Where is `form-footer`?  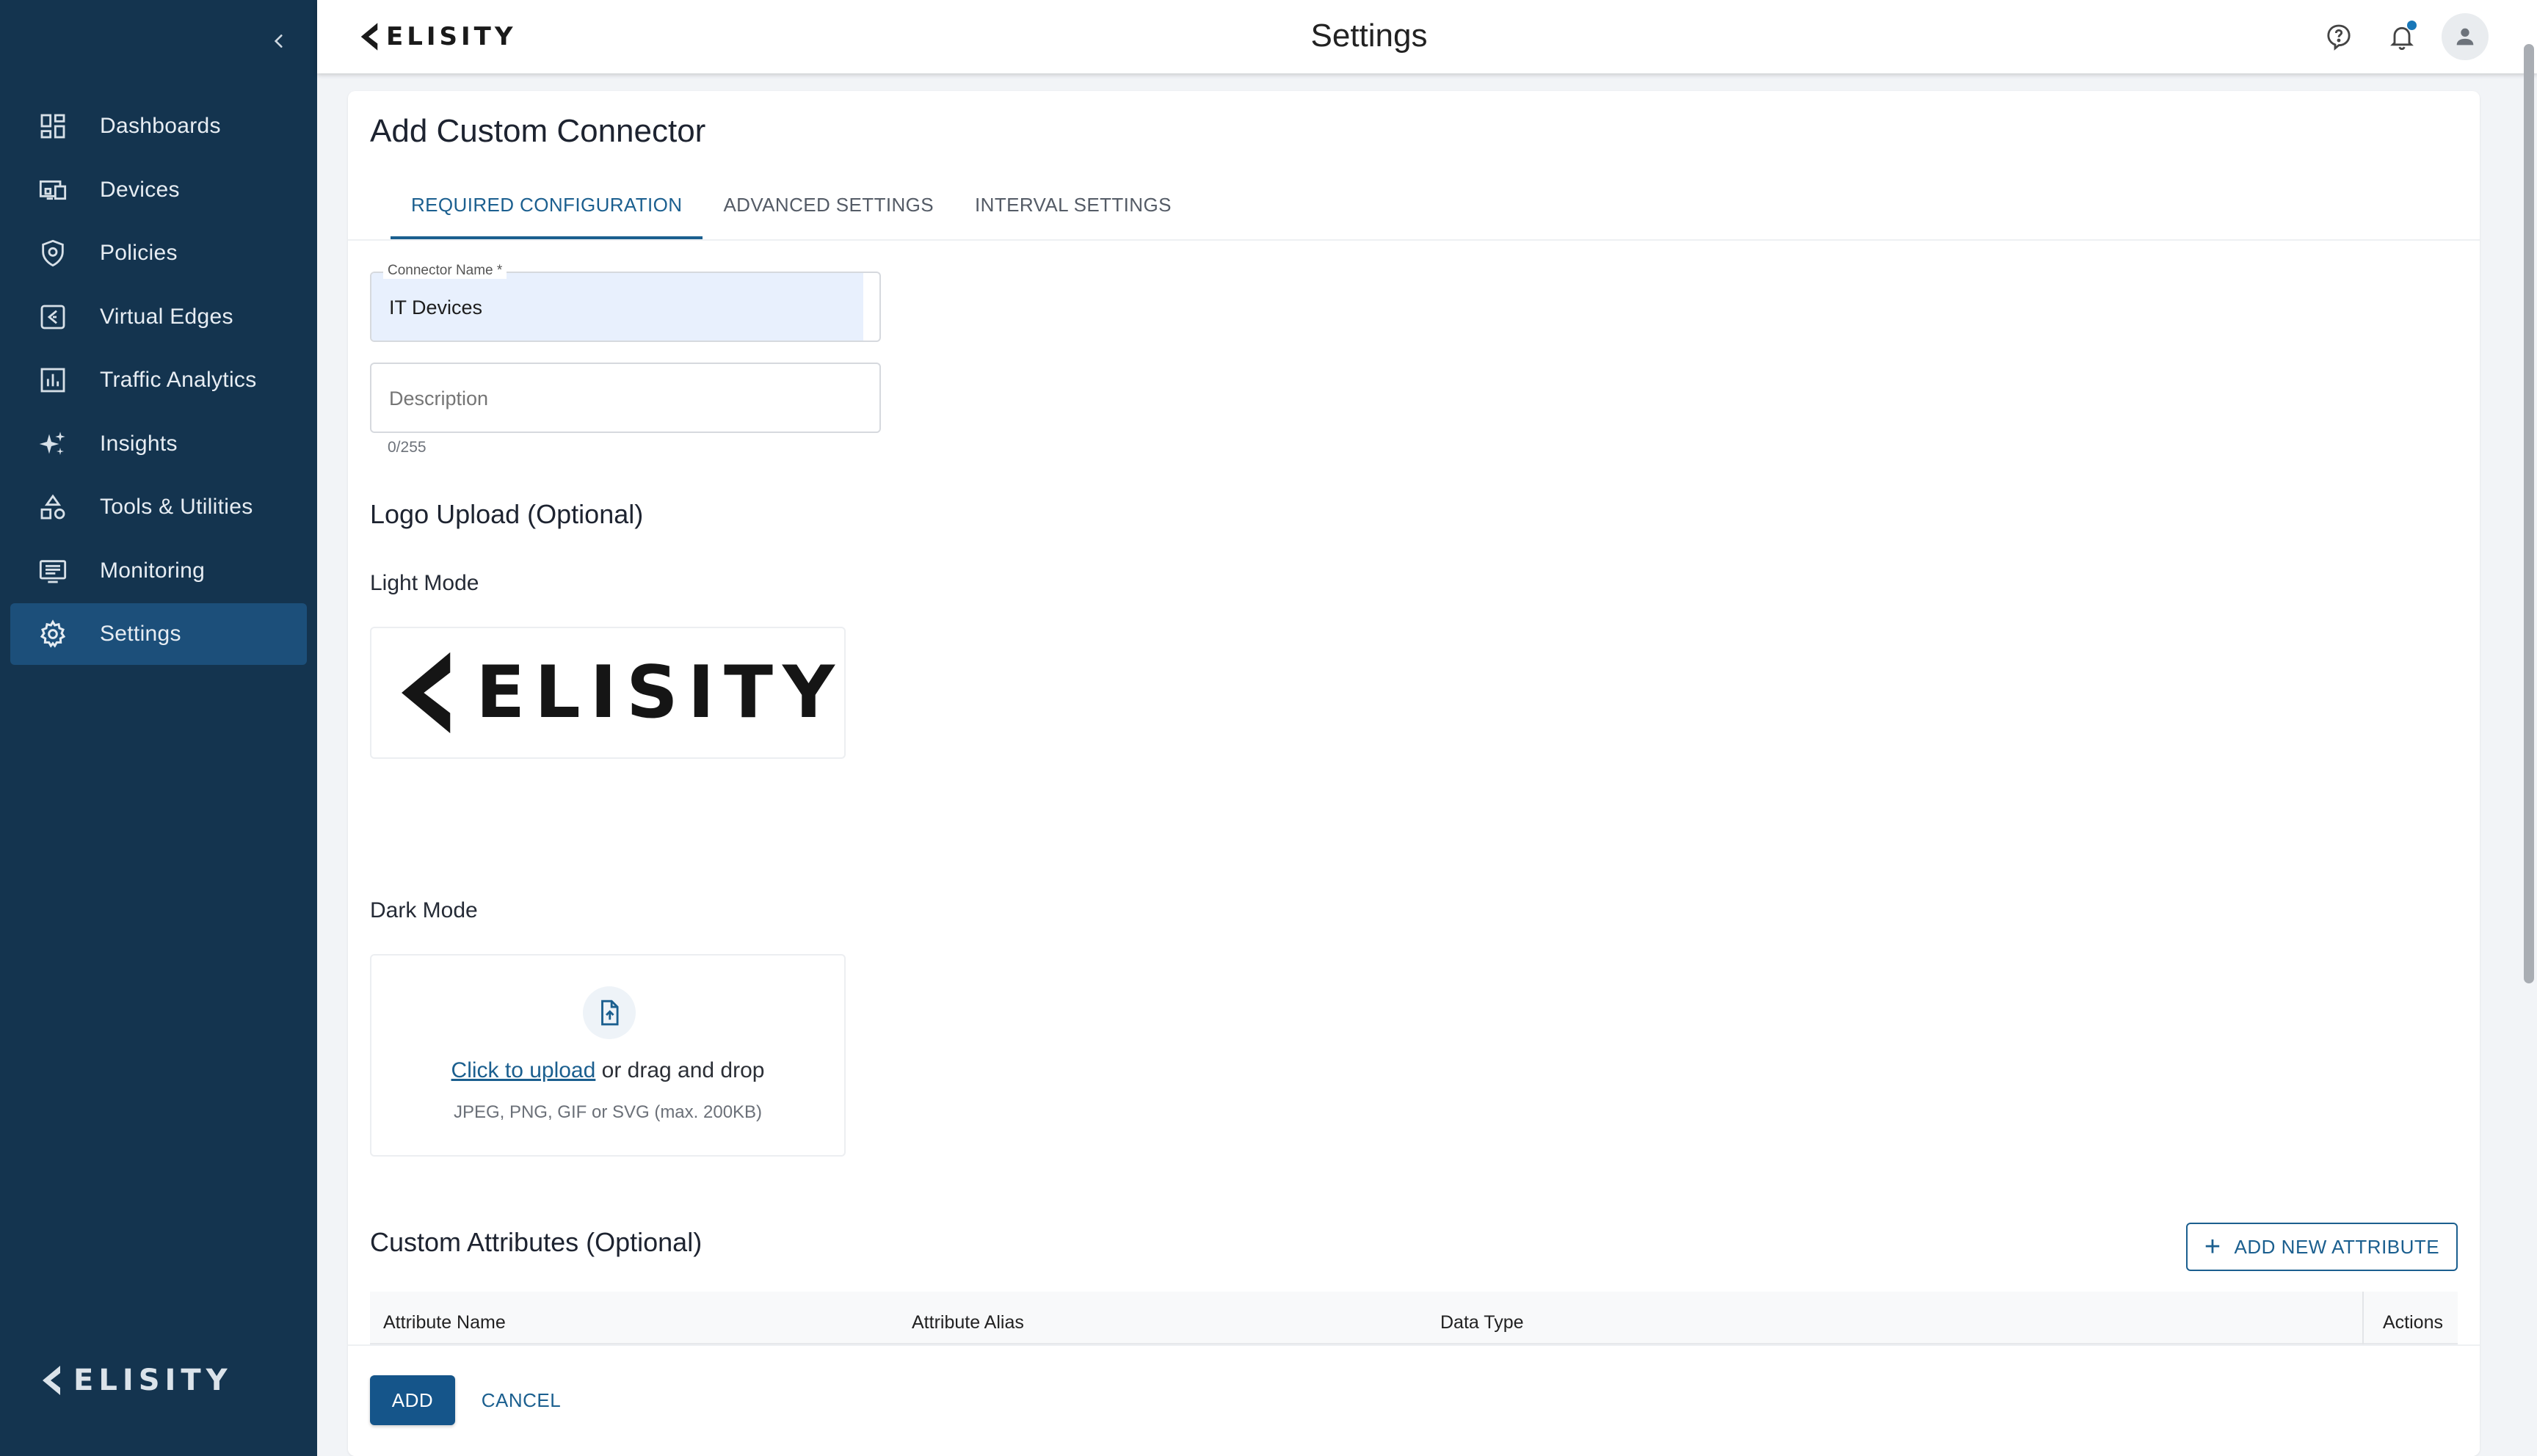
form-footer is located at coordinates (1414, 1400).